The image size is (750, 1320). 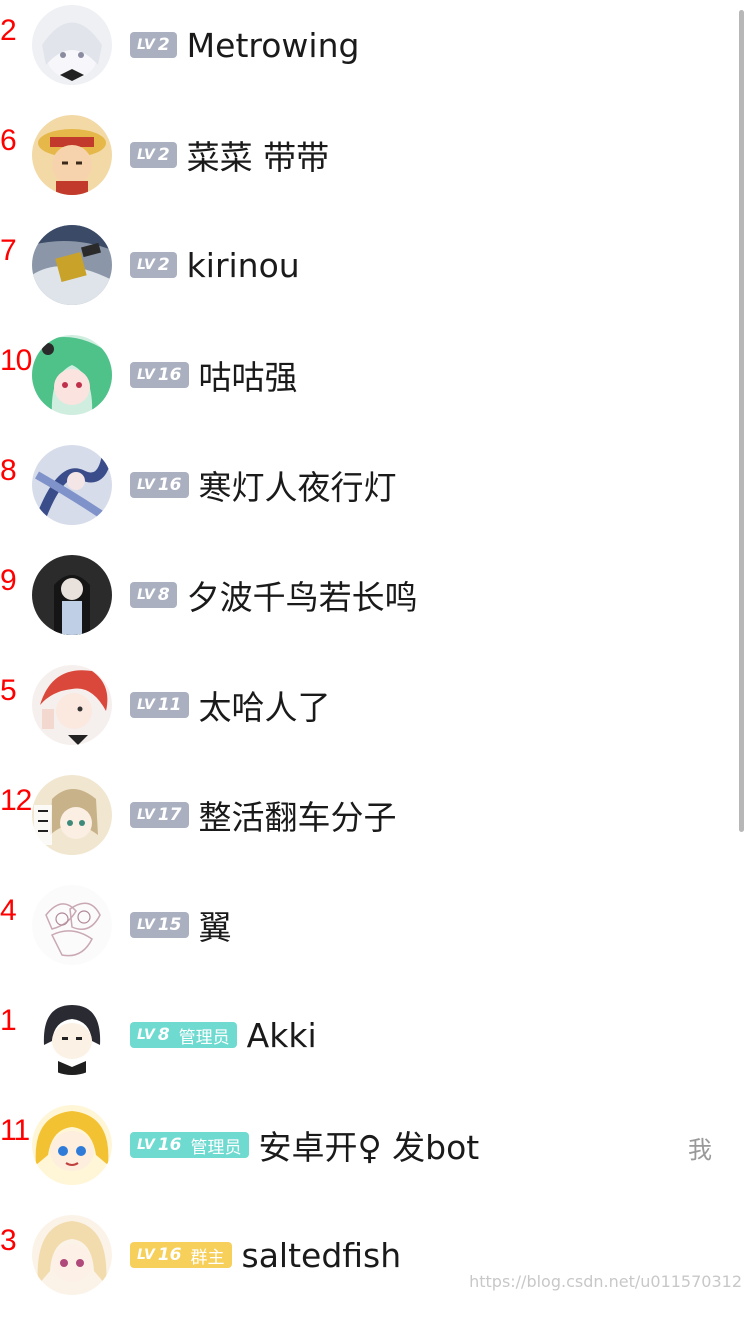 What do you see at coordinates (153, 595) in the screenshot?
I see `level-badge: LV 8` at bounding box center [153, 595].